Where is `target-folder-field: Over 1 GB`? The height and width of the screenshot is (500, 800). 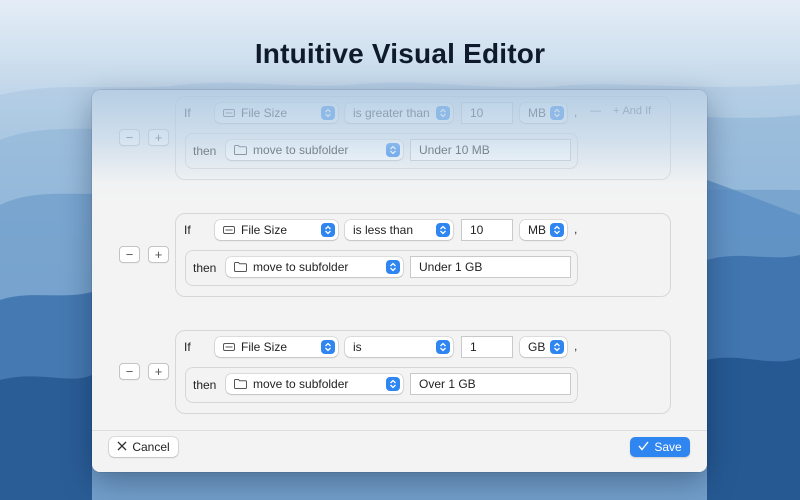
target-folder-field: Over 1 GB is located at coordinates (490, 384).